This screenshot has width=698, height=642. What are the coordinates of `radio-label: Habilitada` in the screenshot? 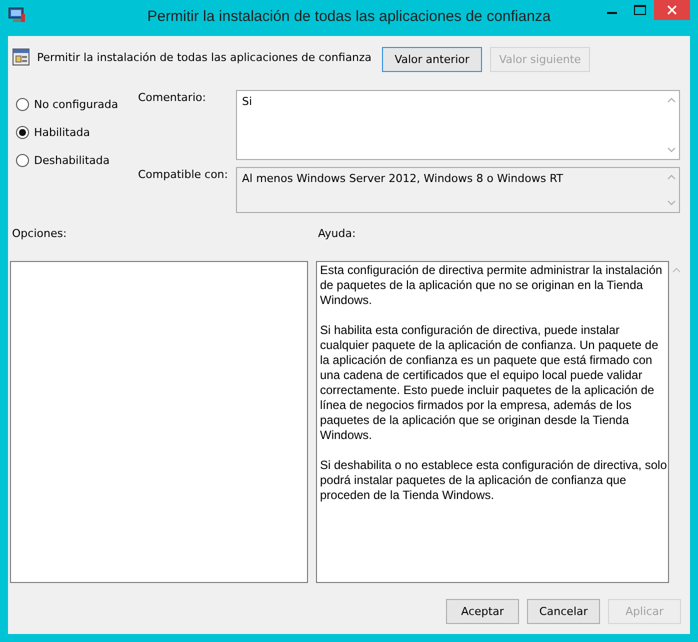 It's located at (62, 132).